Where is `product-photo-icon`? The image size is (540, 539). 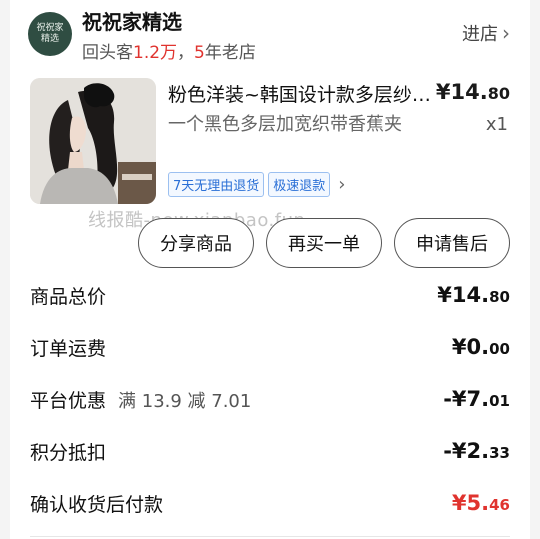
product-photo-icon is located at coordinates (93, 141).